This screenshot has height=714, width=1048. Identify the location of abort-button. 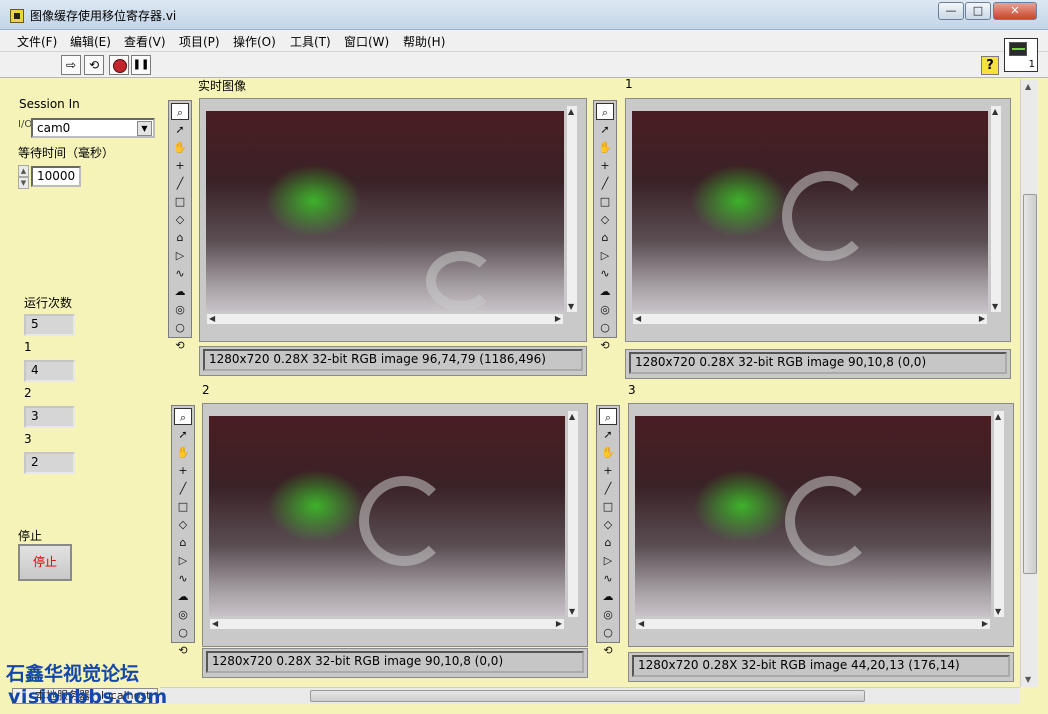
(119, 65).